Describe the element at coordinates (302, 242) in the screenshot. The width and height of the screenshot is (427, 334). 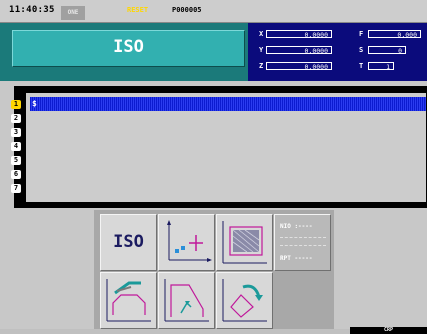
I see `info-panel: NIO :---- RPT -----` at that location.